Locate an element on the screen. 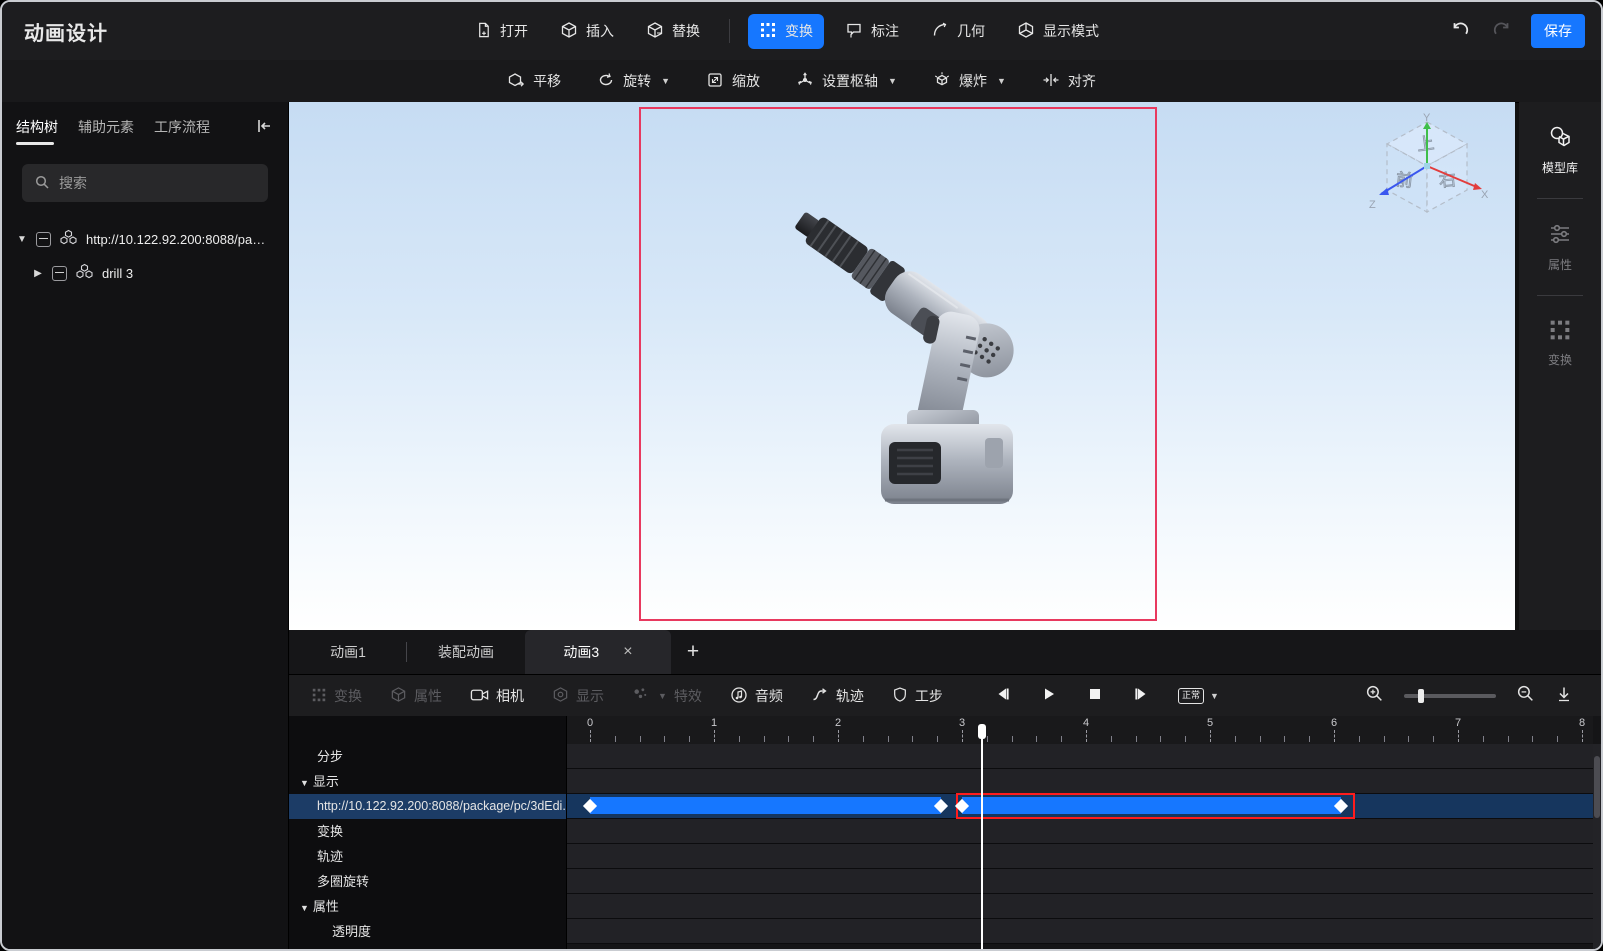  drill-model is located at coordinates (909, 366).